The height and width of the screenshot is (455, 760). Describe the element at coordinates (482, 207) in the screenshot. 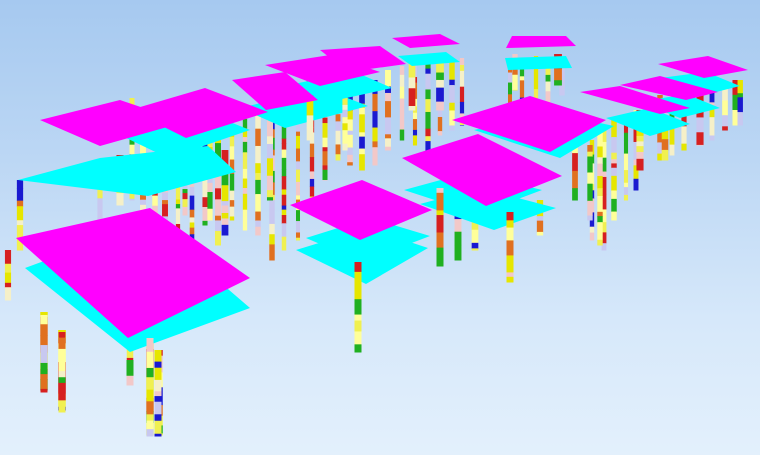

I see `cluster-h` at that location.